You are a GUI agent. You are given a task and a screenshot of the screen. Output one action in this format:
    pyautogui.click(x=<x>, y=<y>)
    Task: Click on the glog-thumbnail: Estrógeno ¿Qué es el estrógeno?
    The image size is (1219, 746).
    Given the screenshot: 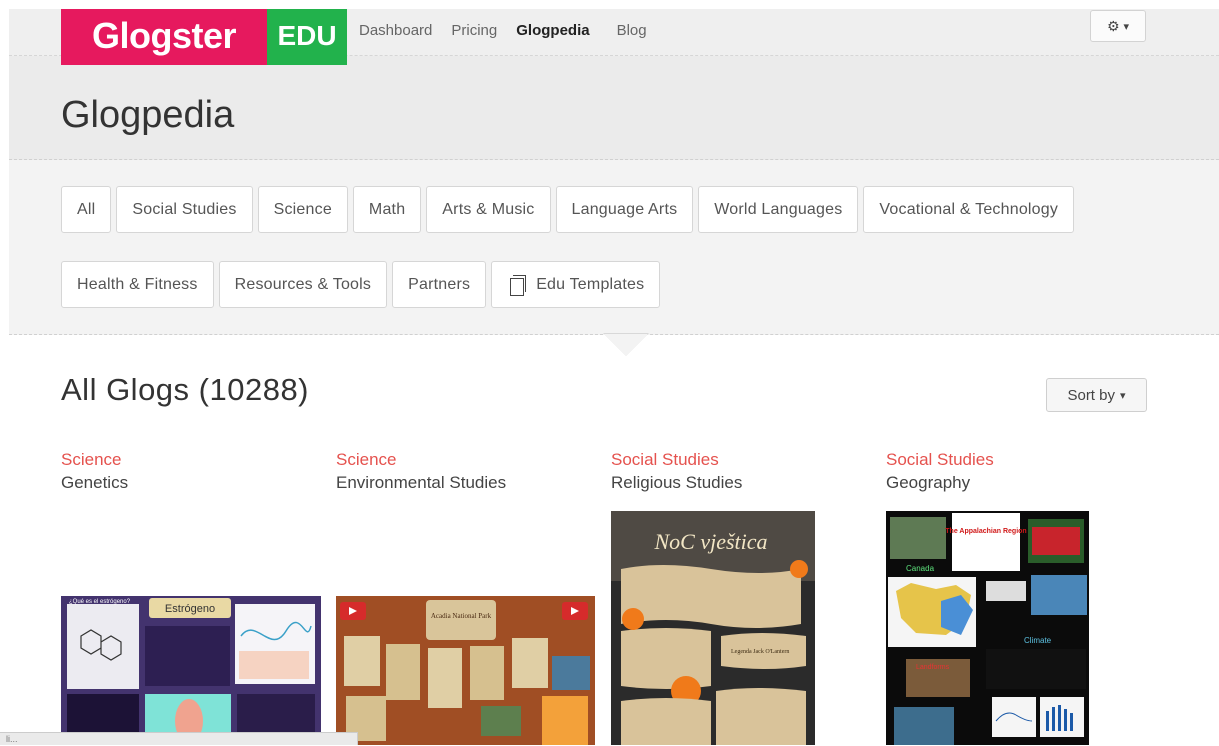 What is the action you would take?
    pyautogui.click(x=191, y=670)
    